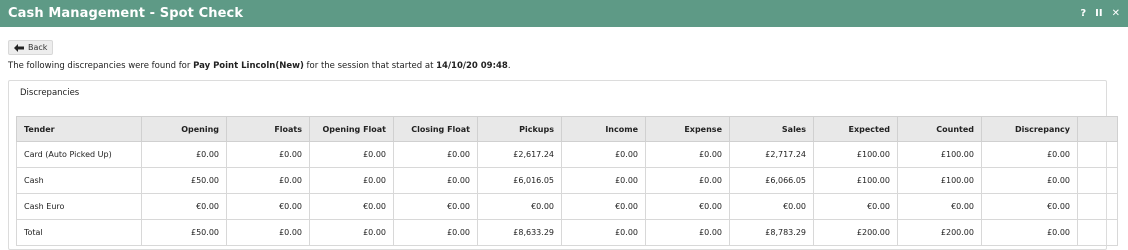  Describe the element at coordinates (855, 129) in the screenshot. I see `column-header: Expected` at that location.